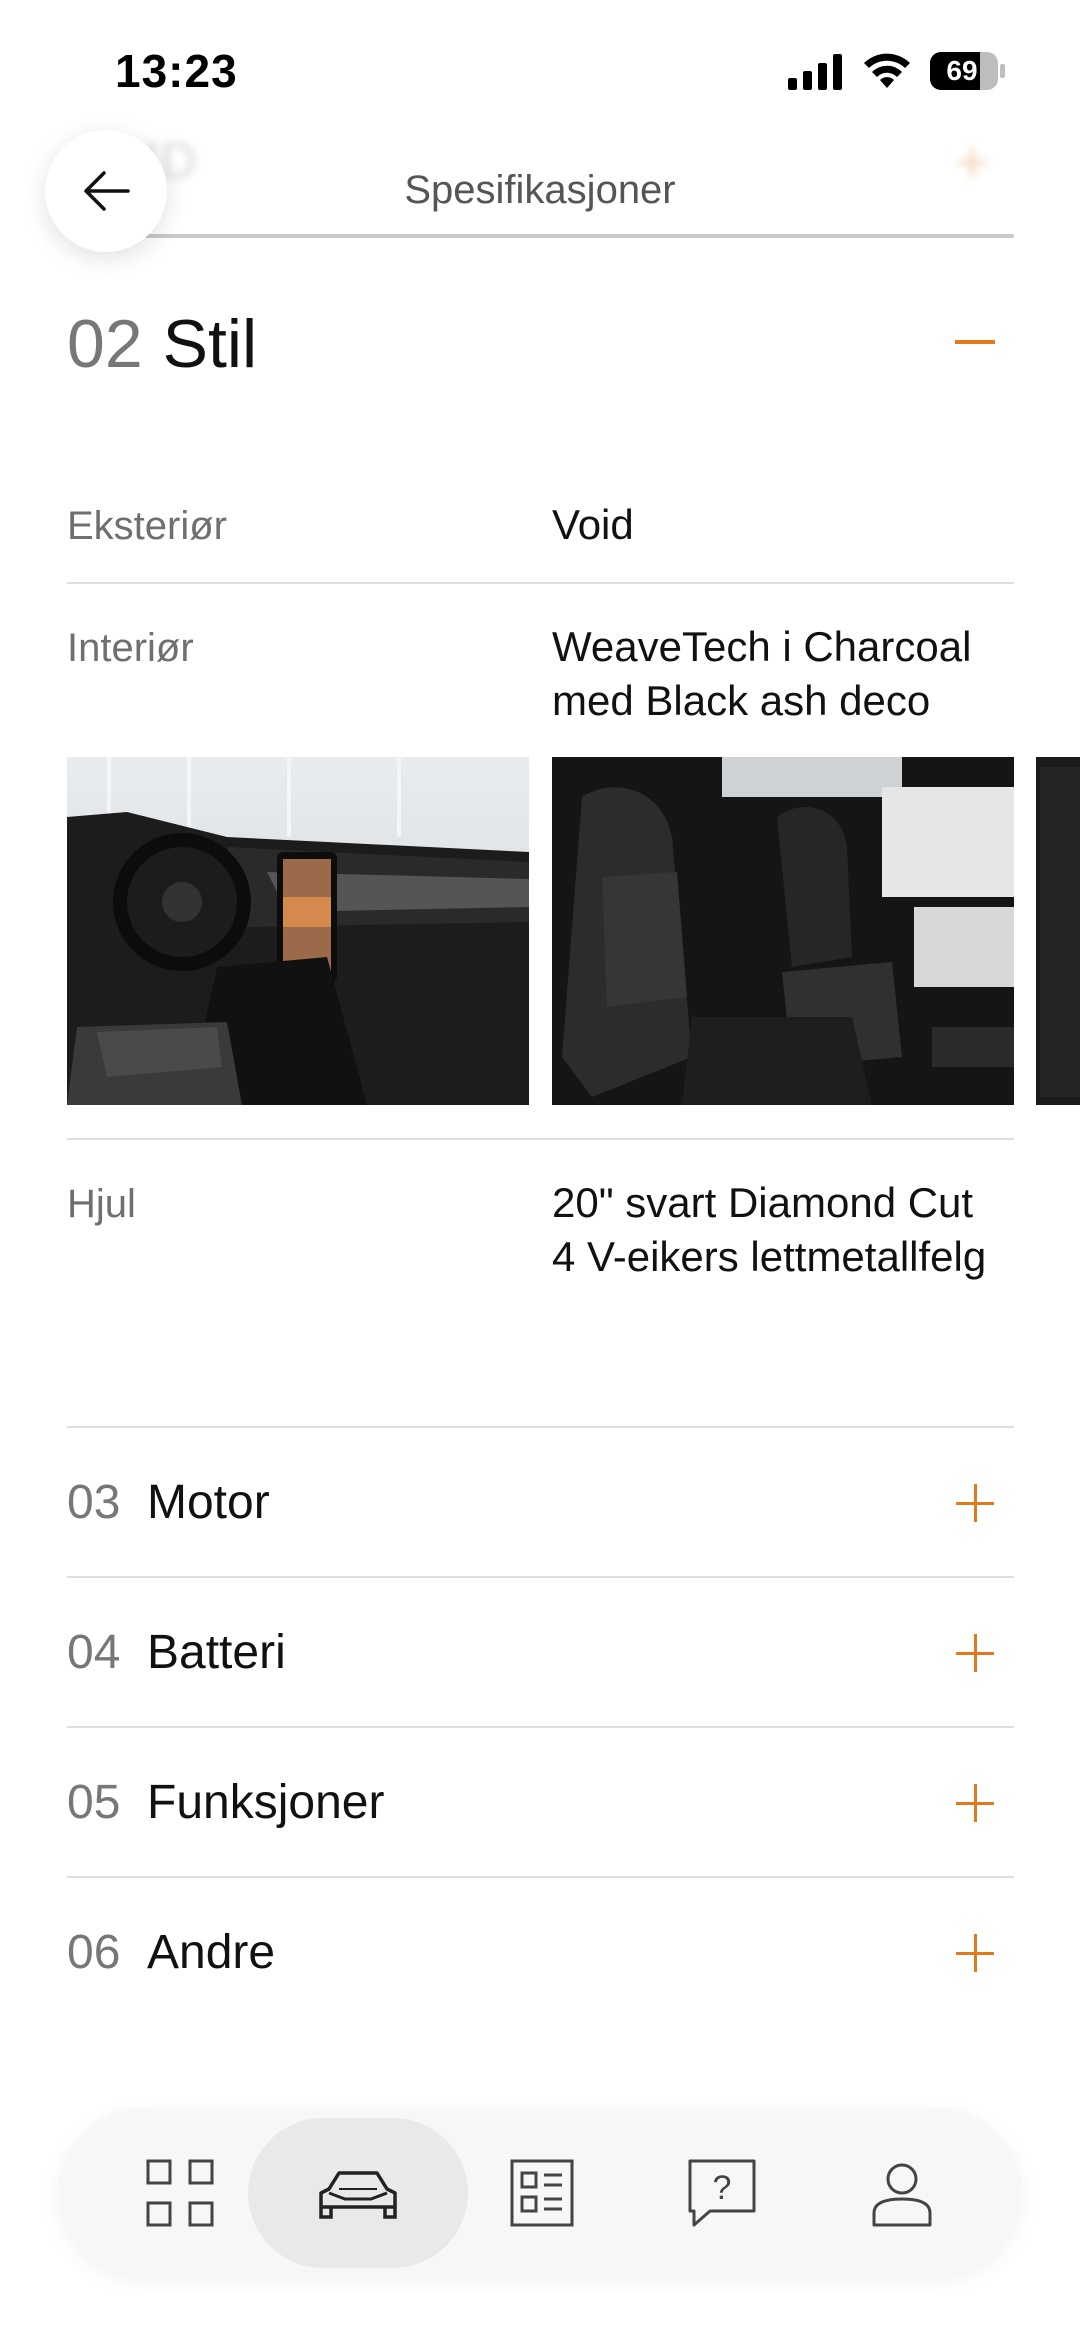 Image resolution: width=1080 pixels, height=2337 pixels. What do you see at coordinates (769, 1256) in the screenshot?
I see `wheels-value-line2: 4 V-eikers lettmetallfelg` at bounding box center [769, 1256].